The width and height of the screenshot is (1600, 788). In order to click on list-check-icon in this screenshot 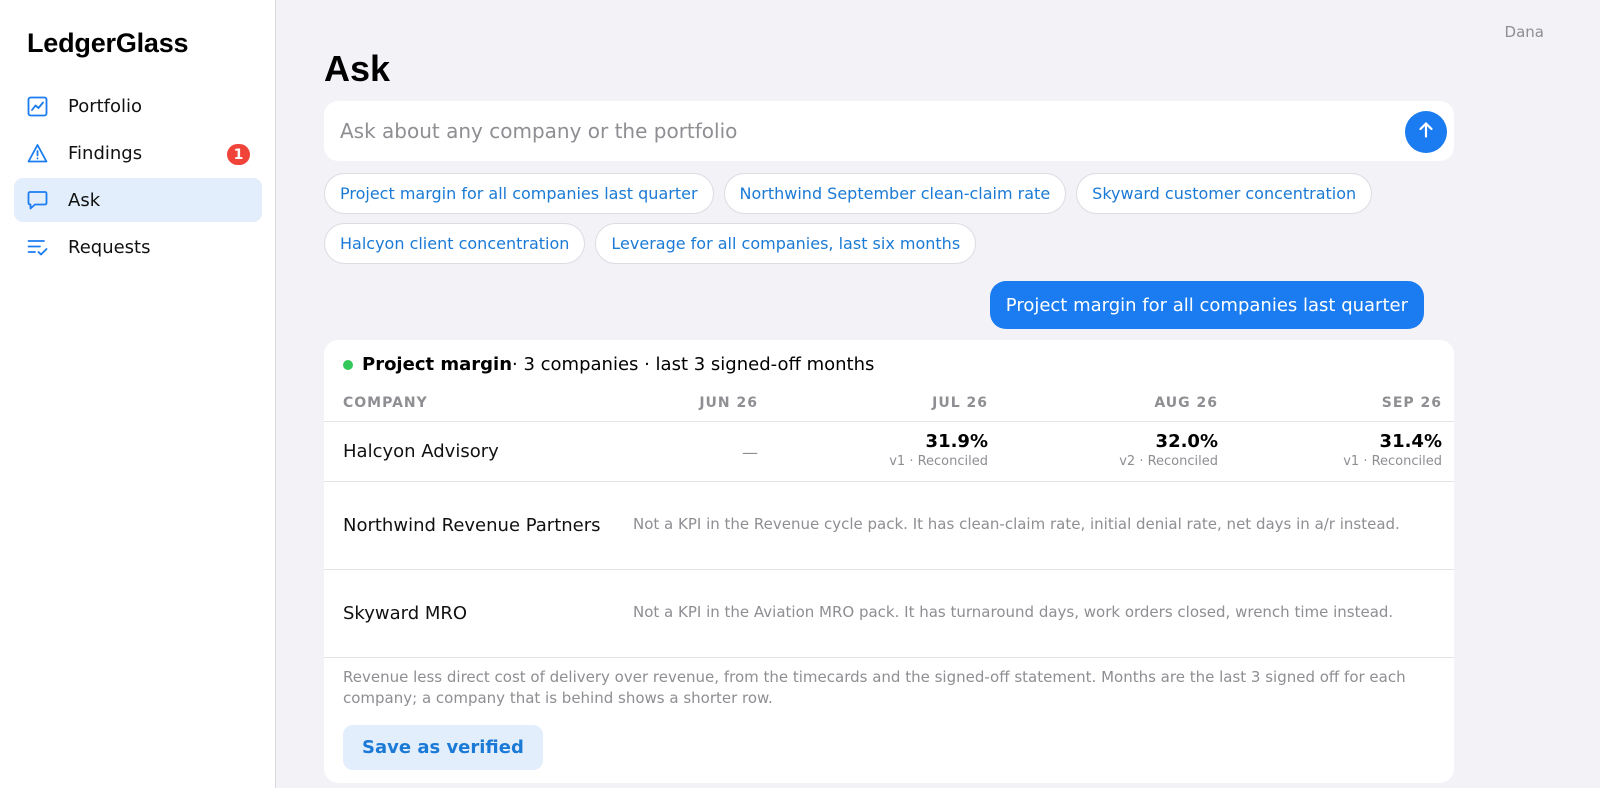, I will do `click(37, 247)`.